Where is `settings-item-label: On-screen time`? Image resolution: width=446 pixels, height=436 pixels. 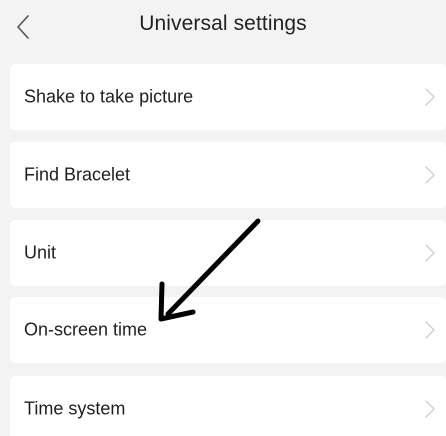
settings-item-label: On-screen time is located at coordinates (86, 329).